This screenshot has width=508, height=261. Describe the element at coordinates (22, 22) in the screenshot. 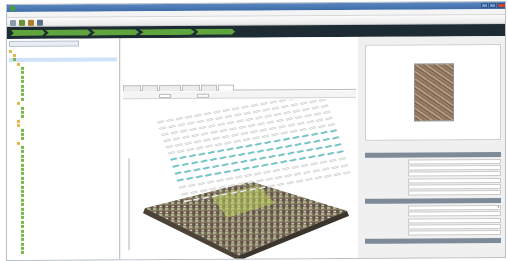

I see `open-icon` at that location.